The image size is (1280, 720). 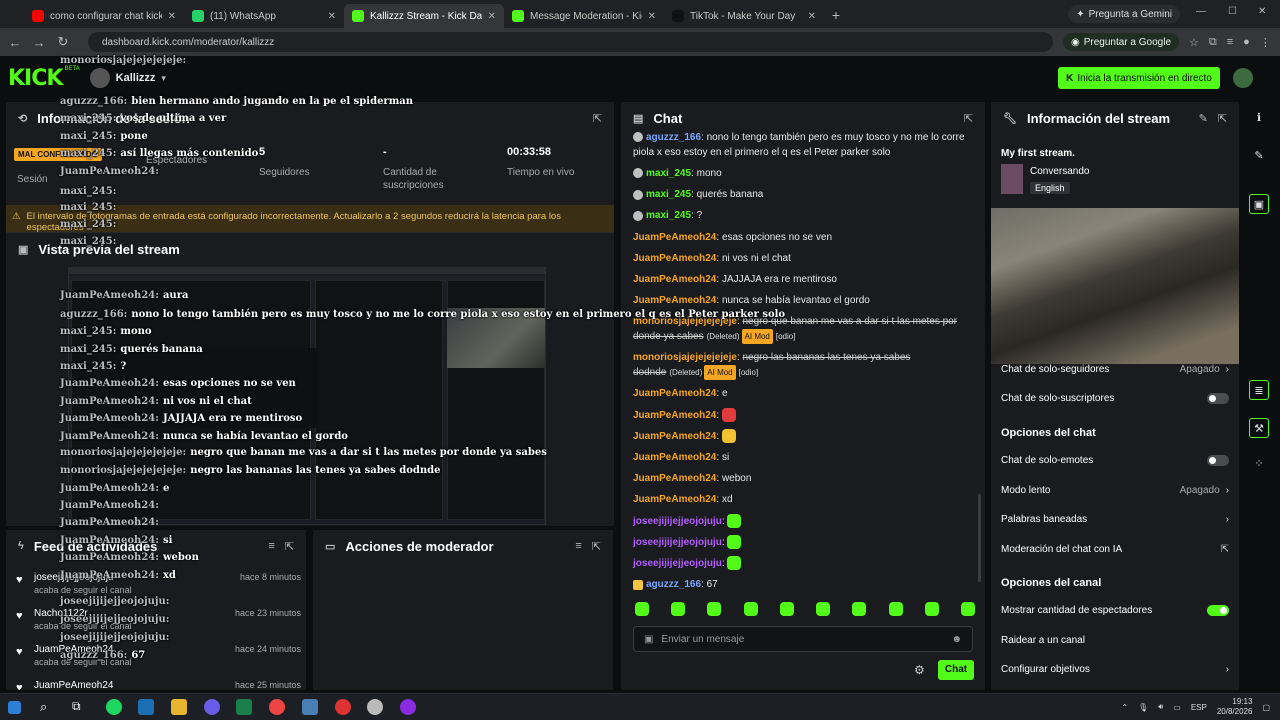 I want to click on feed-user: joseejijijejjeojojuju, so click(x=74, y=577).